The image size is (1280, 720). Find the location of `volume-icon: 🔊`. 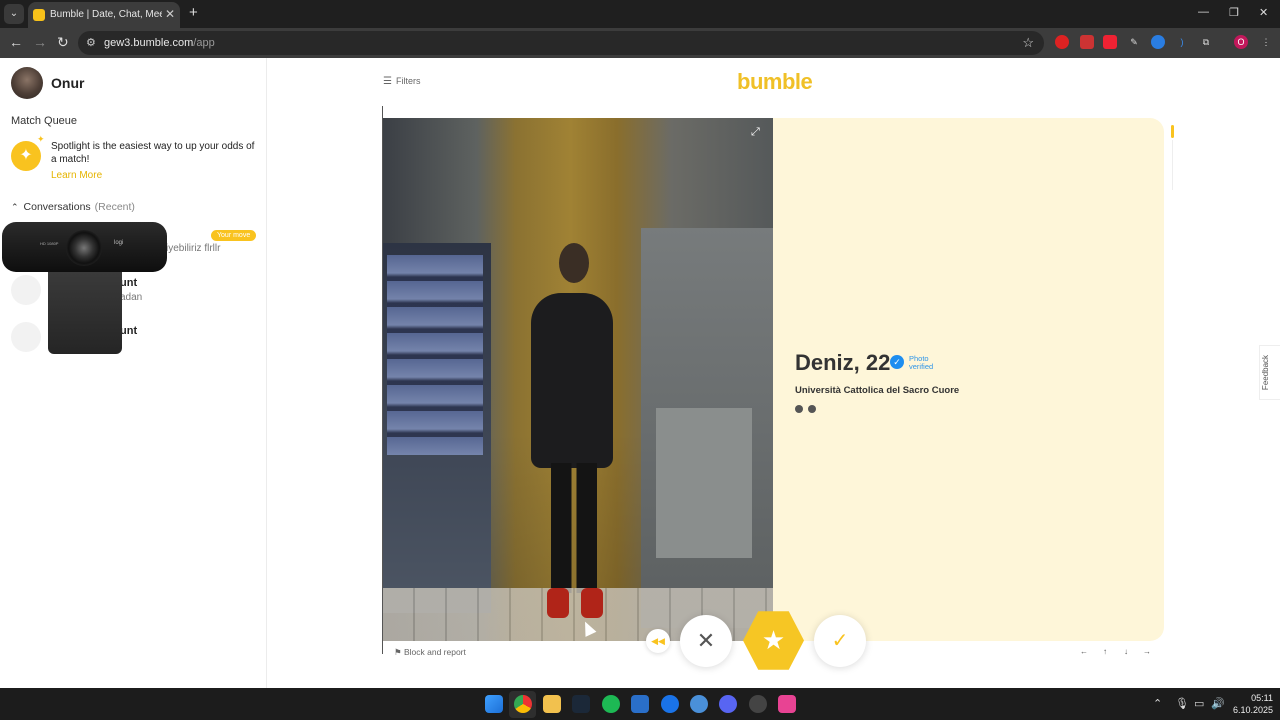

volume-icon: 🔊 is located at coordinates (1218, 703).